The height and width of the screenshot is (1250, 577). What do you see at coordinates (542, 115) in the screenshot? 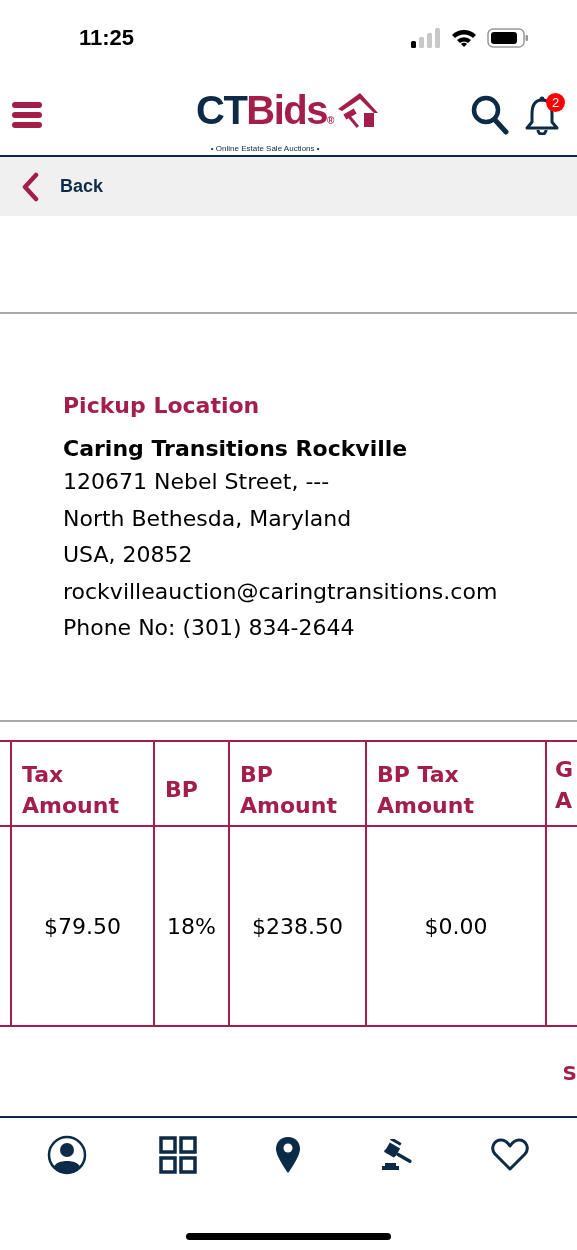
I see `bell-icon` at bounding box center [542, 115].